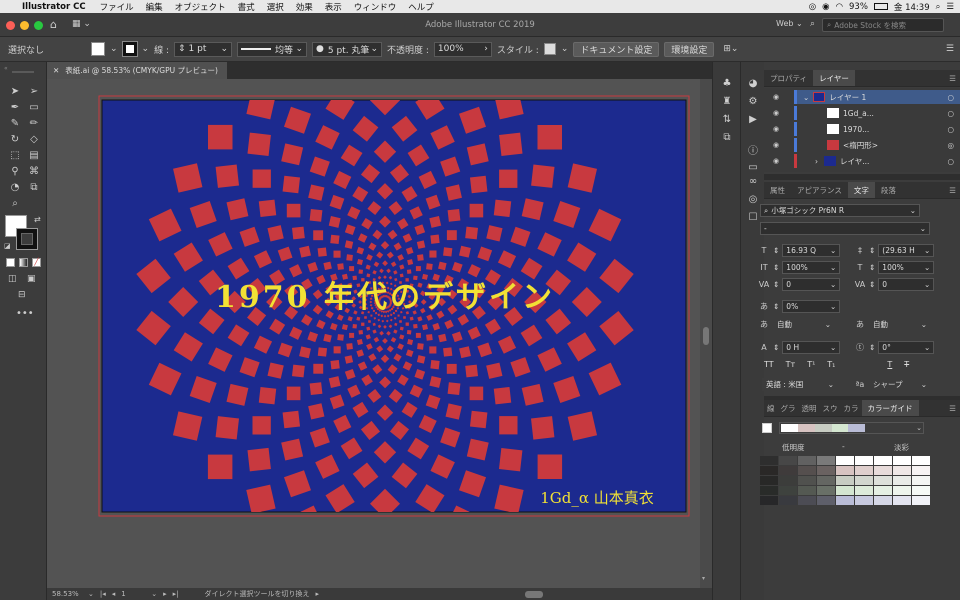  I want to click on fill-dropdown-icon: ⌄, so click(114, 49).